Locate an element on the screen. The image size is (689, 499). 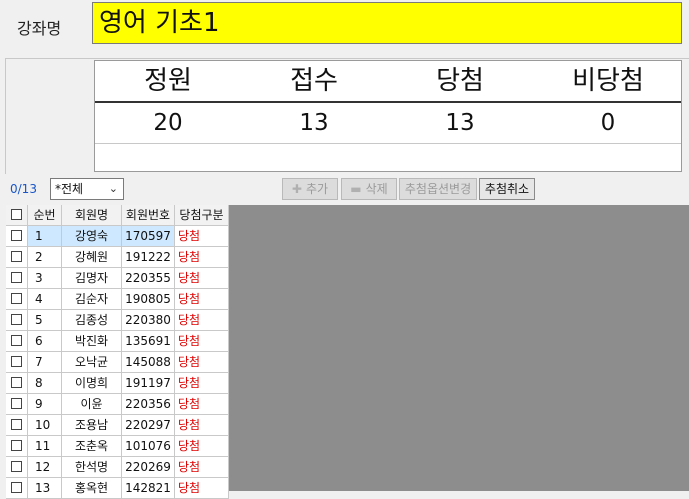
table-row: 2 강혜원 191222 당첨 is located at coordinates (117, 257).